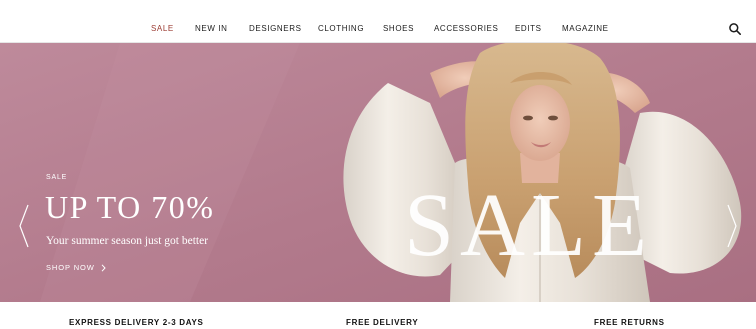  What do you see at coordinates (127, 241) in the screenshot?
I see `hero-subline: Your summer season just got better` at bounding box center [127, 241].